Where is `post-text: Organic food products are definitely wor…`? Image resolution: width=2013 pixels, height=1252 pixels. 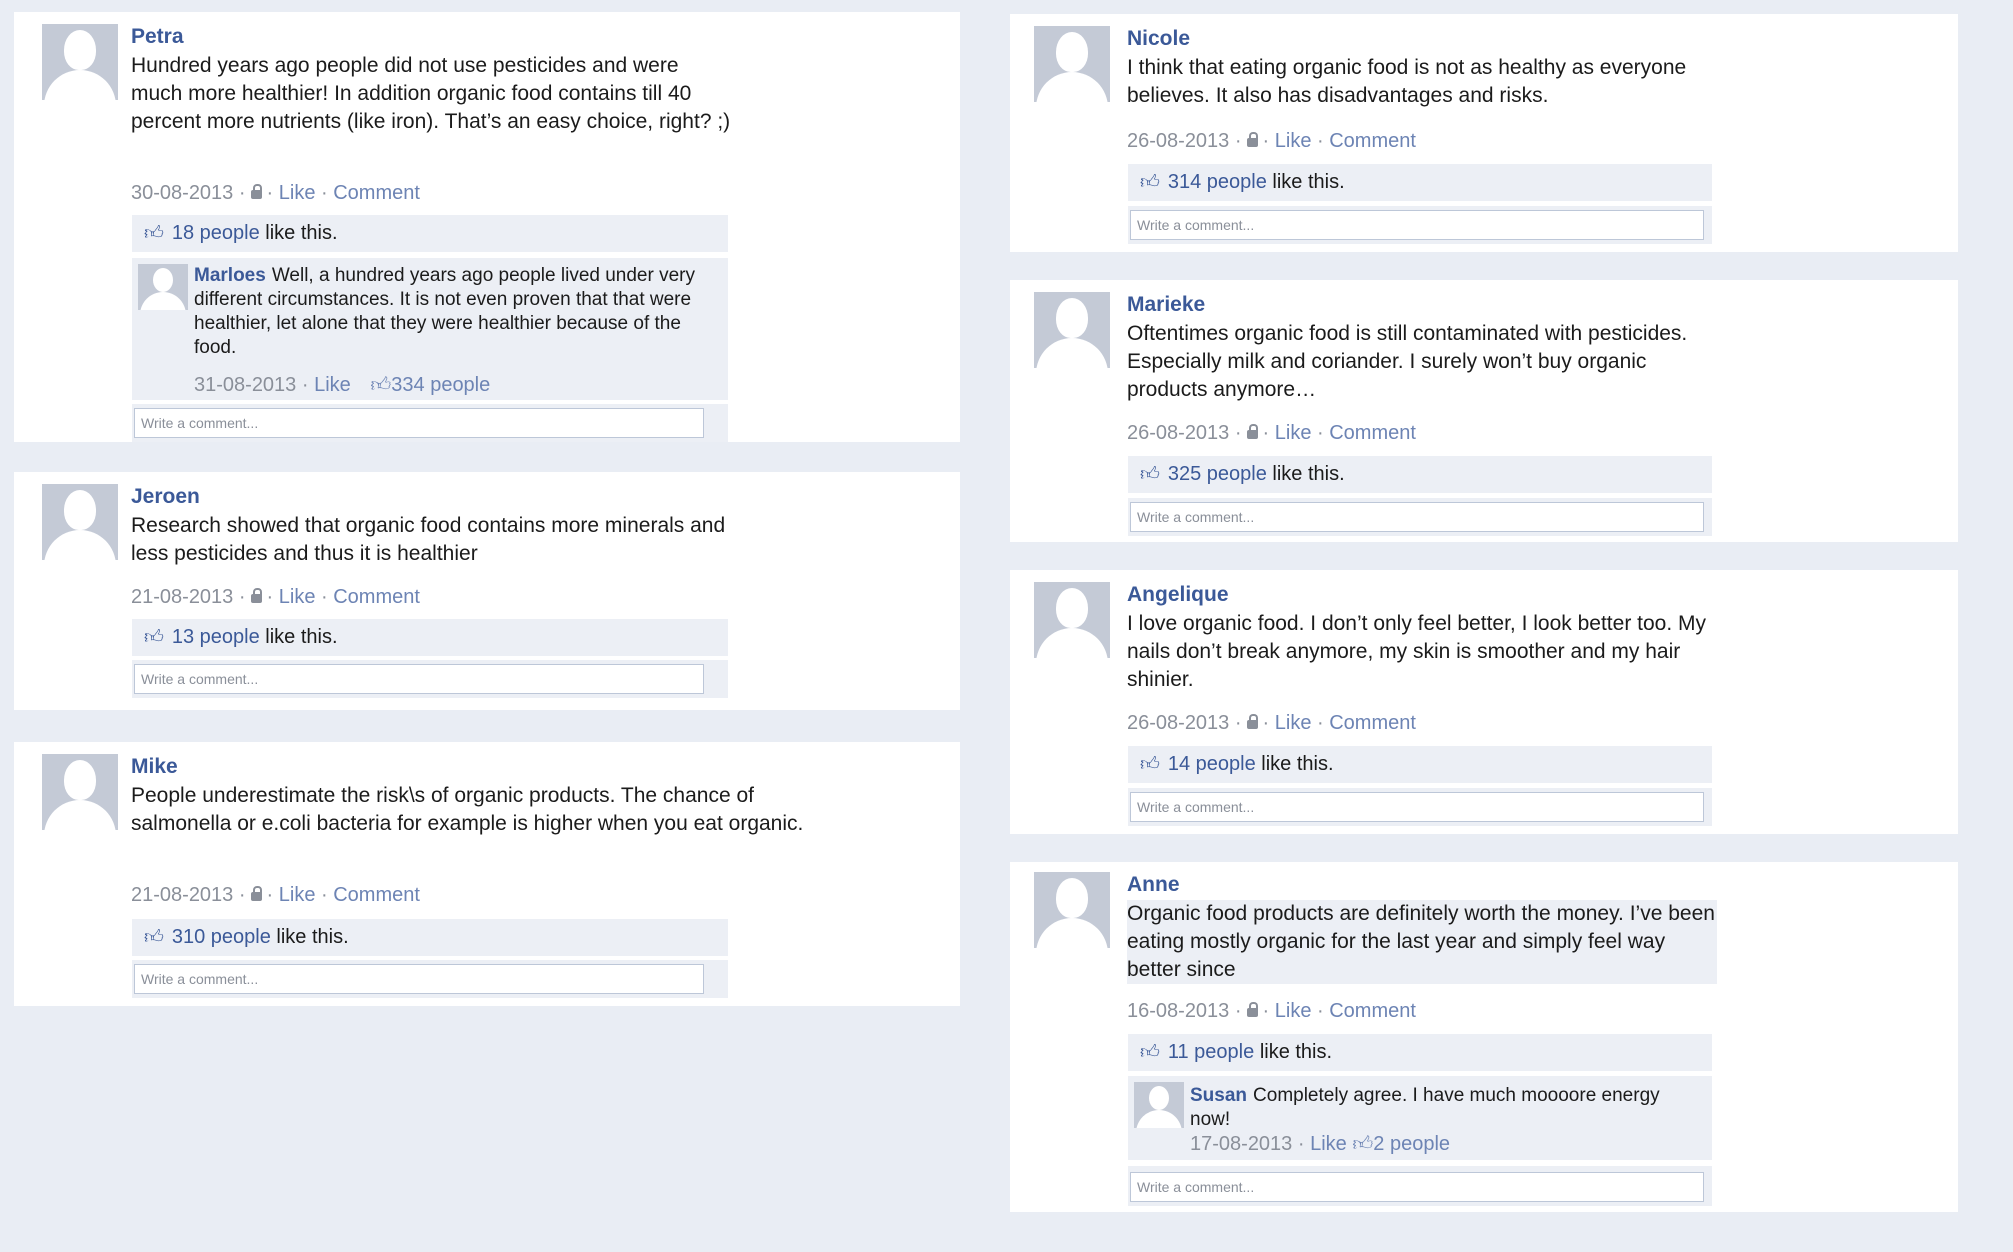
post-text: Organic food products are definitely wor… is located at coordinates (1422, 942).